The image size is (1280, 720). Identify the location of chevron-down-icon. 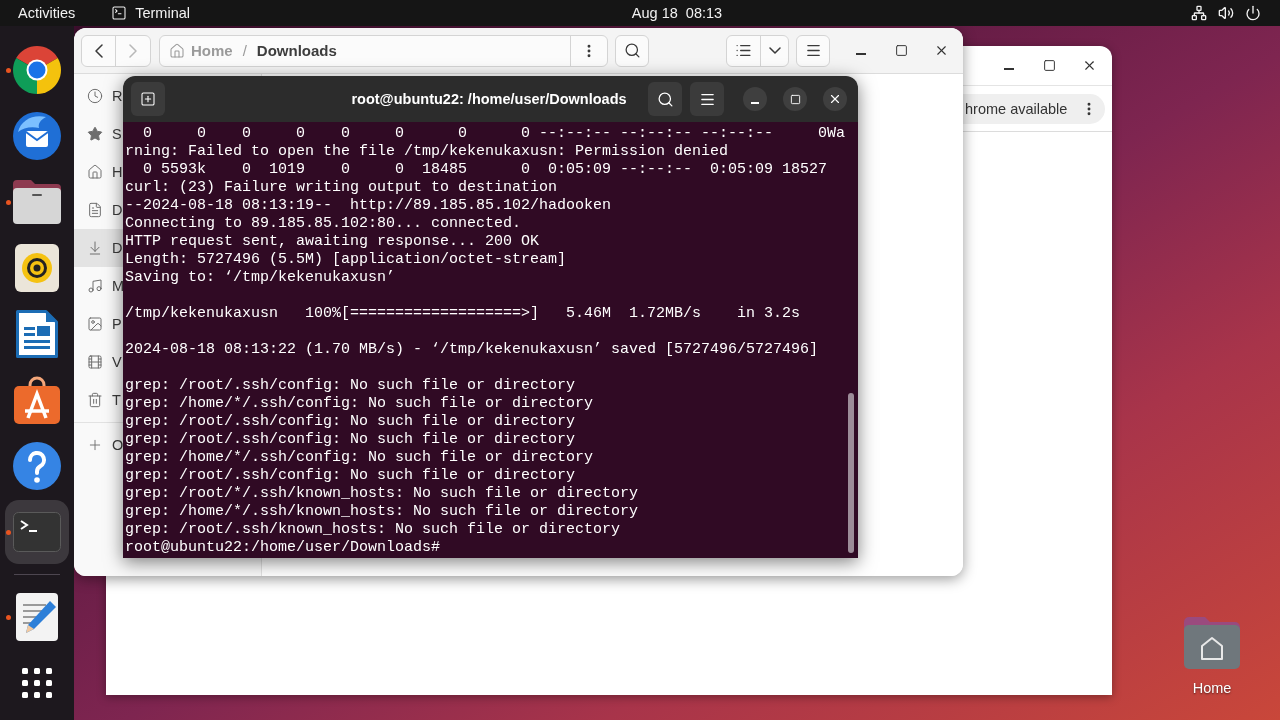
(774, 50).